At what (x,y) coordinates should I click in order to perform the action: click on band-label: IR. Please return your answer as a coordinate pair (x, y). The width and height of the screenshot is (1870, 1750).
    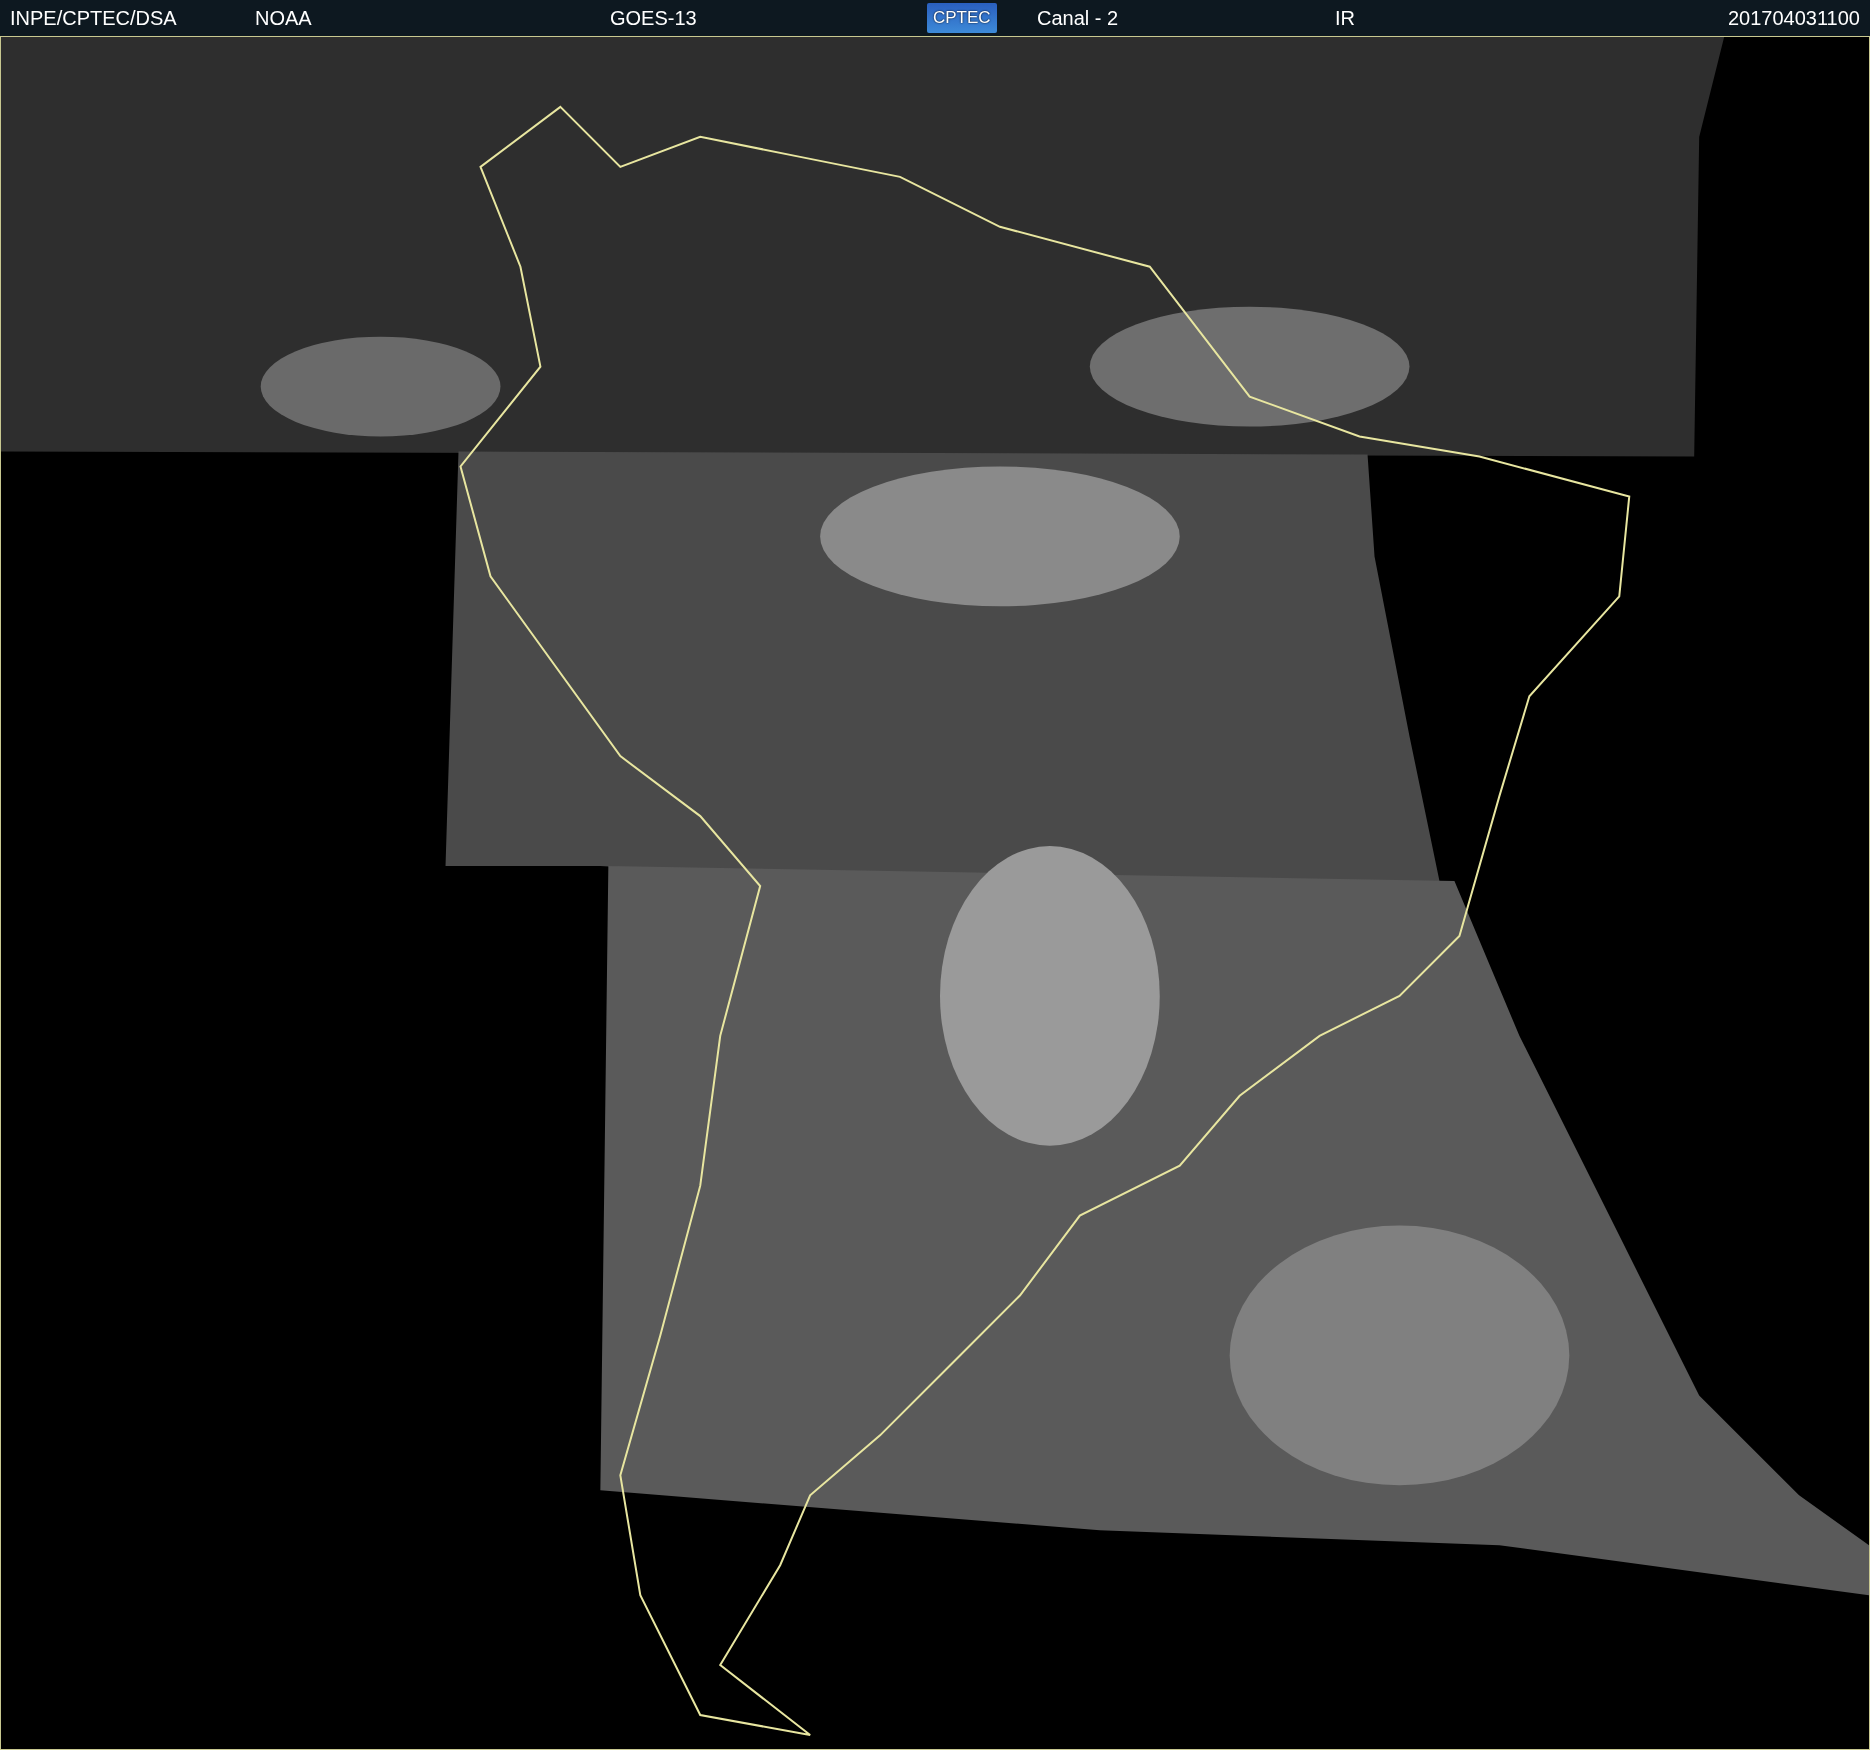
    Looking at the image, I should click on (1345, 18).